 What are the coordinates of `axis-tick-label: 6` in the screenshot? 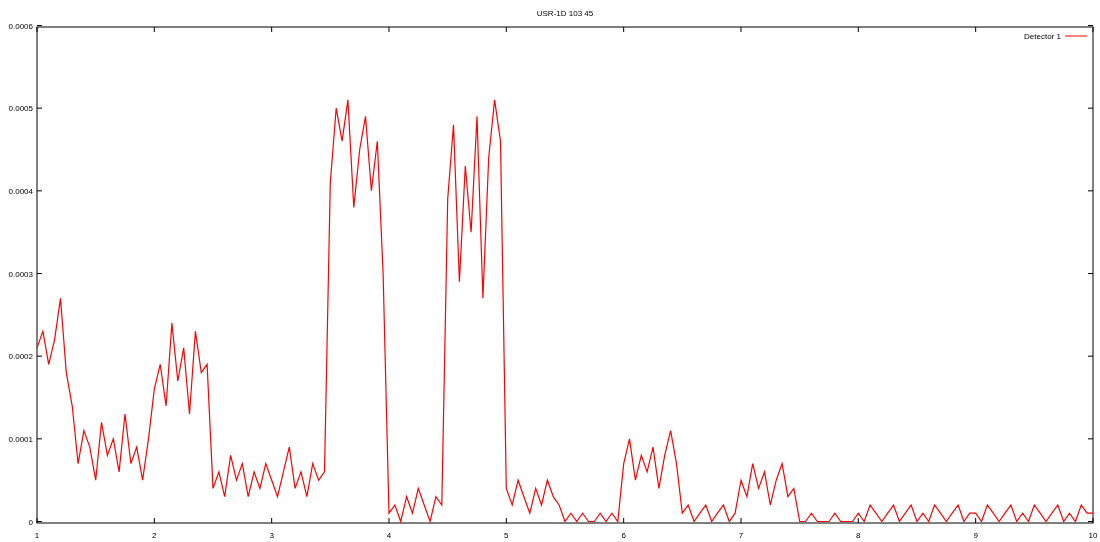 It's located at (623, 535).